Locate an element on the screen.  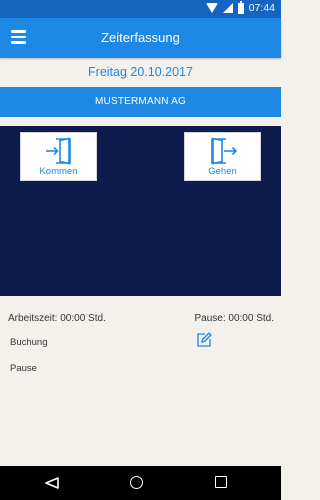
battery-icon is located at coordinates (240, 7).